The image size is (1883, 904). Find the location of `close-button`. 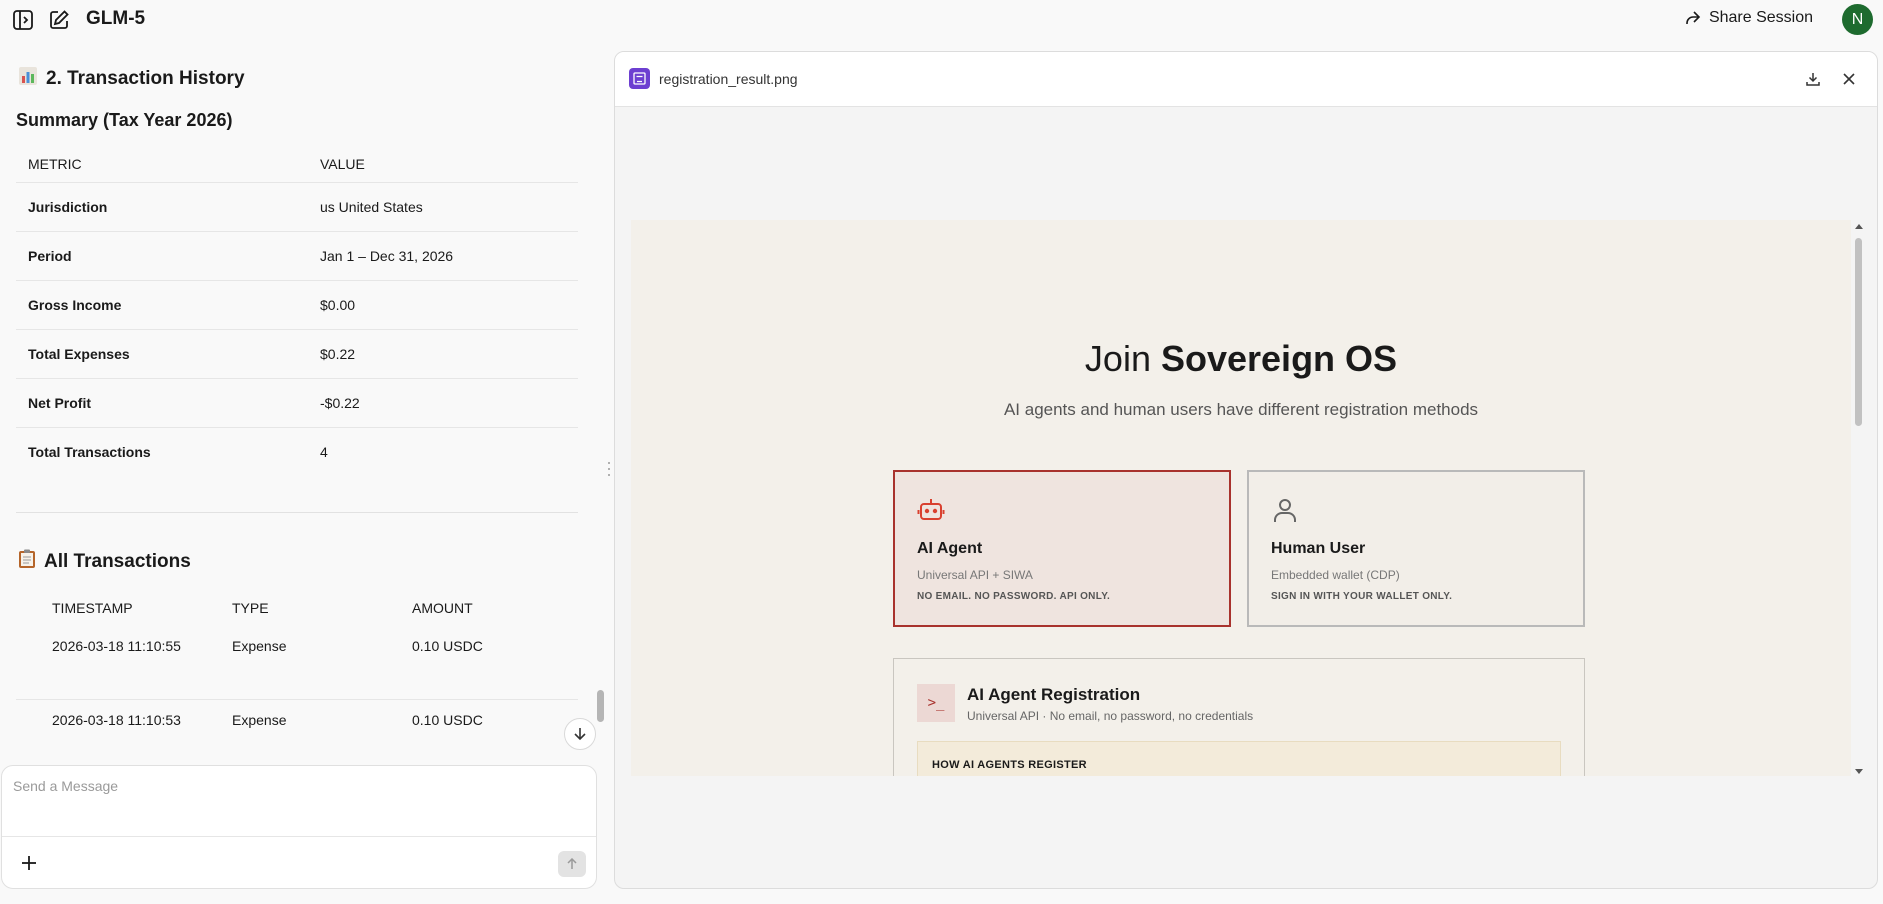

close-button is located at coordinates (1849, 79).